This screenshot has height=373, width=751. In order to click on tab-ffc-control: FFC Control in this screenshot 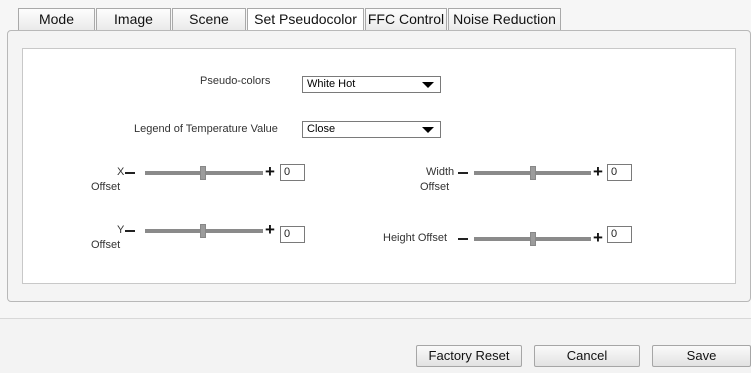, I will do `click(406, 19)`.